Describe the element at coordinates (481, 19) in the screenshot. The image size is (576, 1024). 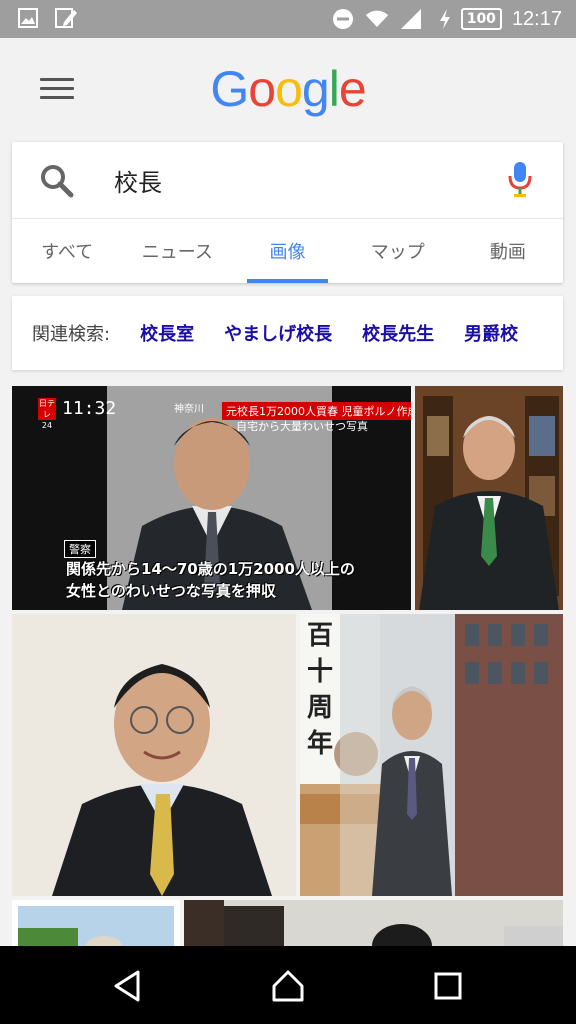
I see `battery-level: 100` at that location.